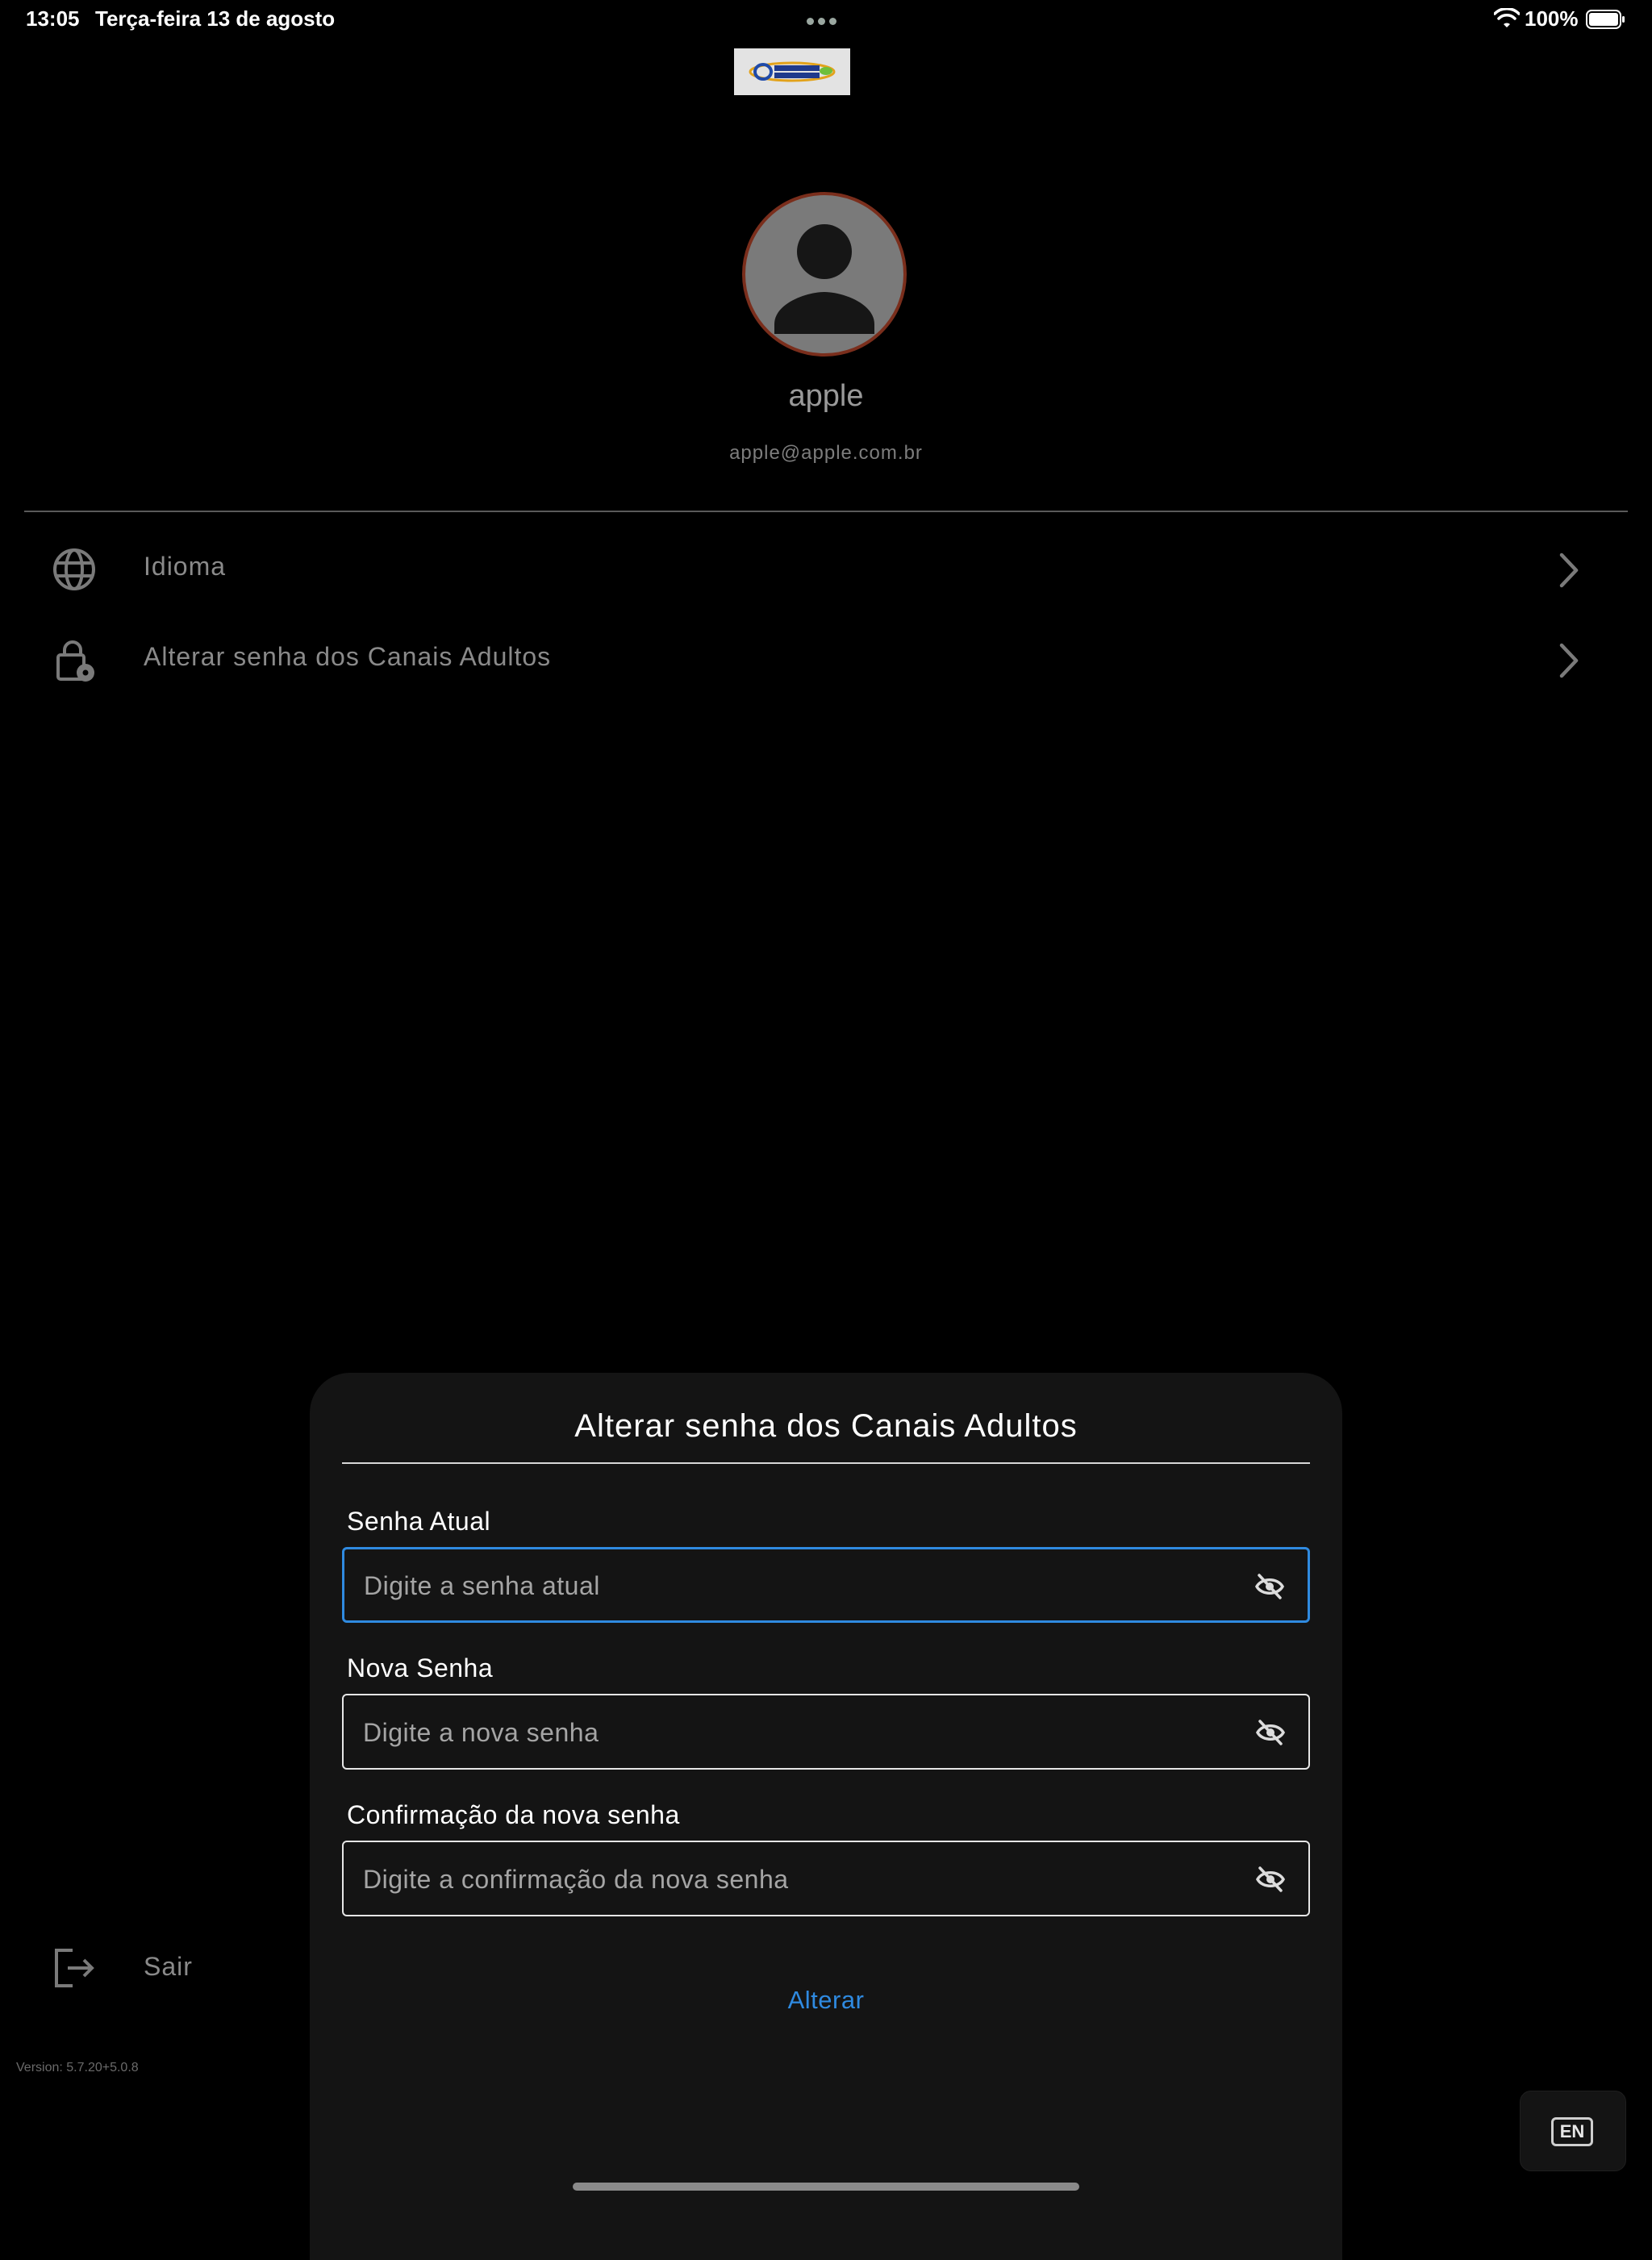 The width and height of the screenshot is (1652, 2260). Describe the element at coordinates (169, 1967) in the screenshot. I see `logout-button: Sair` at that location.